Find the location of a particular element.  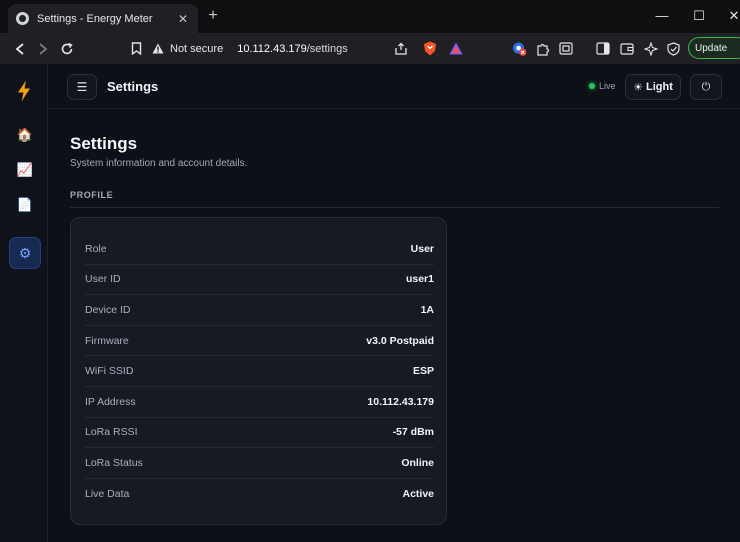

profile-row-firmware: Firmware v3.0 Postpaid is located at coordinates (259, 341).